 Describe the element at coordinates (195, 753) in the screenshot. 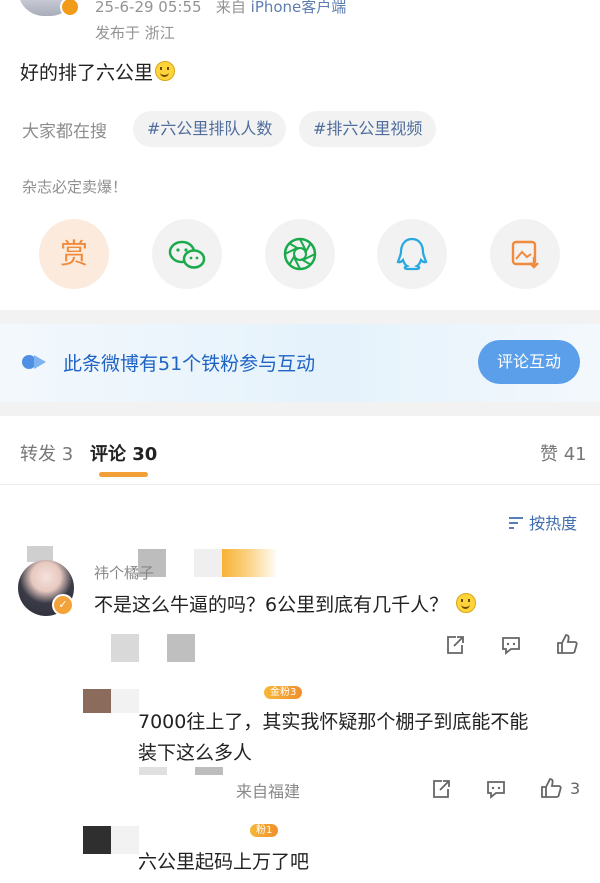

I see `reply-text-line2: 装下这么多人` at that location.